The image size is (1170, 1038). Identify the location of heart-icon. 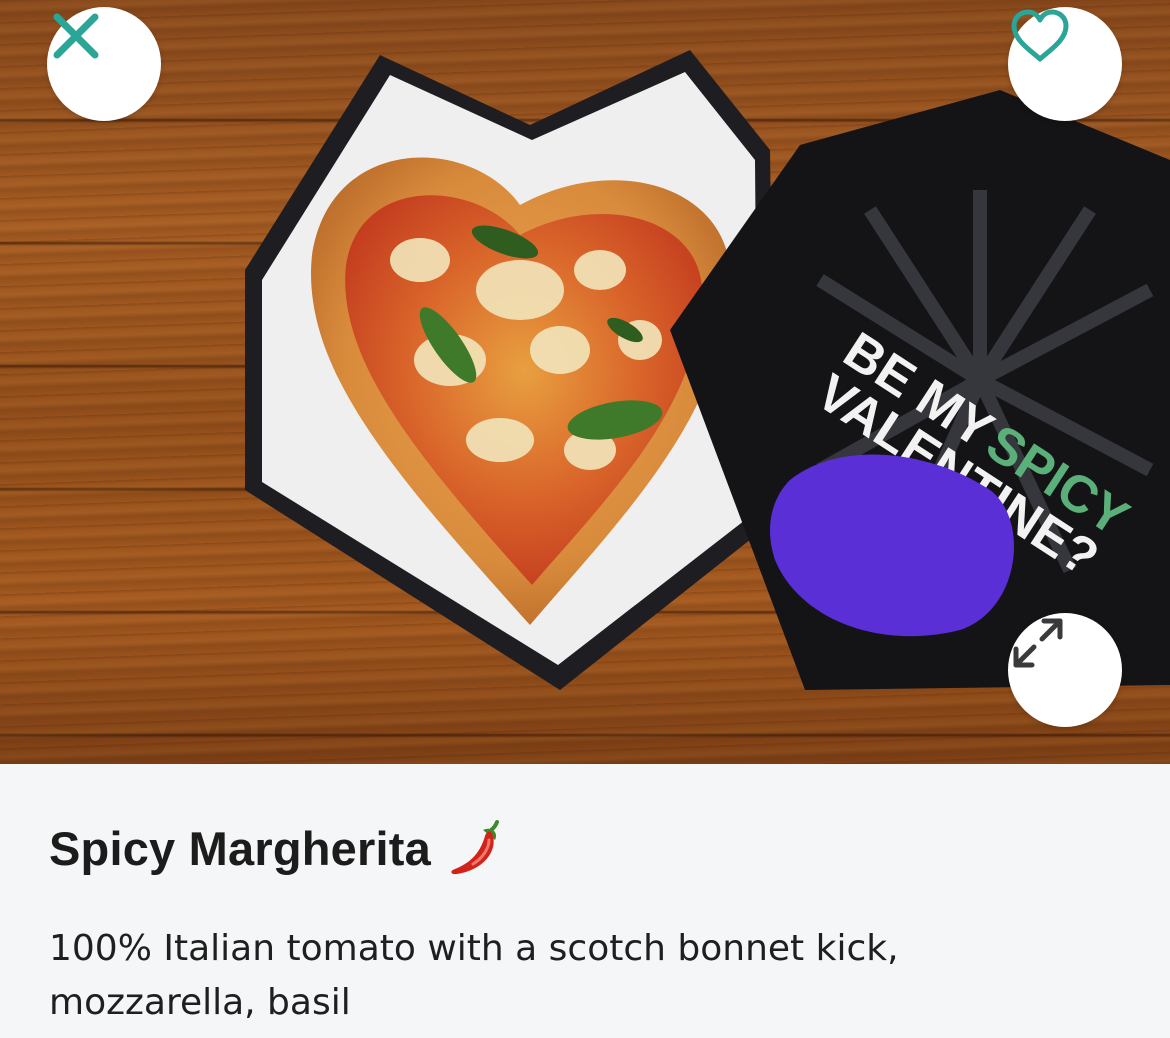
(1040, 35).